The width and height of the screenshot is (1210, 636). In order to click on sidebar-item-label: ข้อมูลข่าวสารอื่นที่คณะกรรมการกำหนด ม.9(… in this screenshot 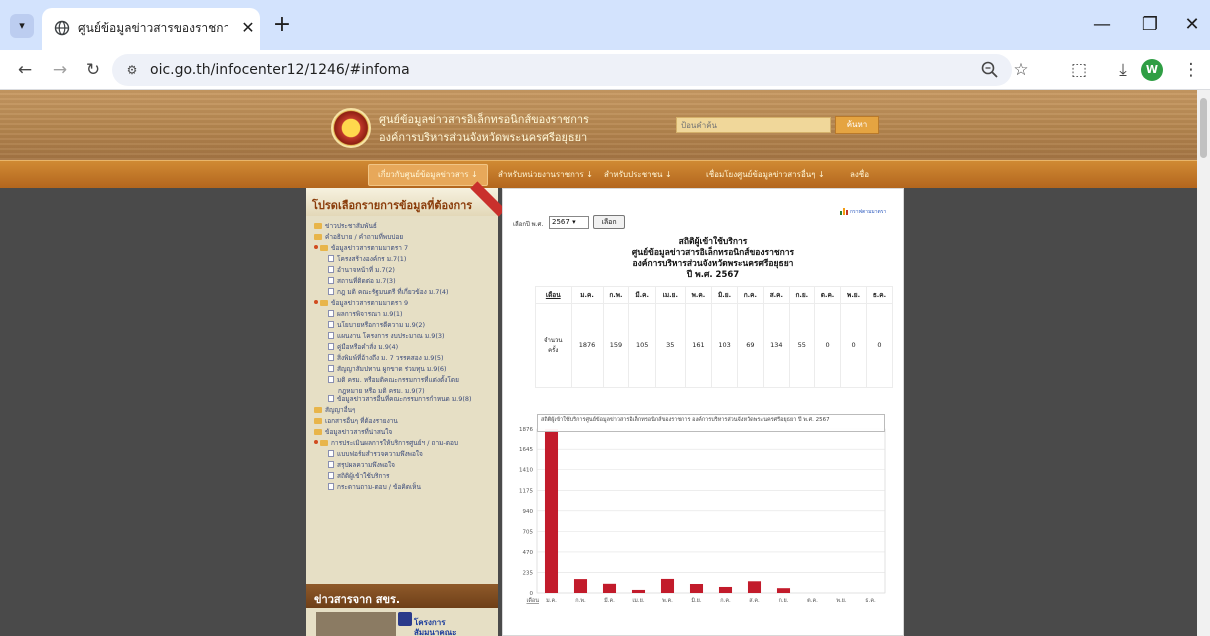, I will do `click(404, 399)`.